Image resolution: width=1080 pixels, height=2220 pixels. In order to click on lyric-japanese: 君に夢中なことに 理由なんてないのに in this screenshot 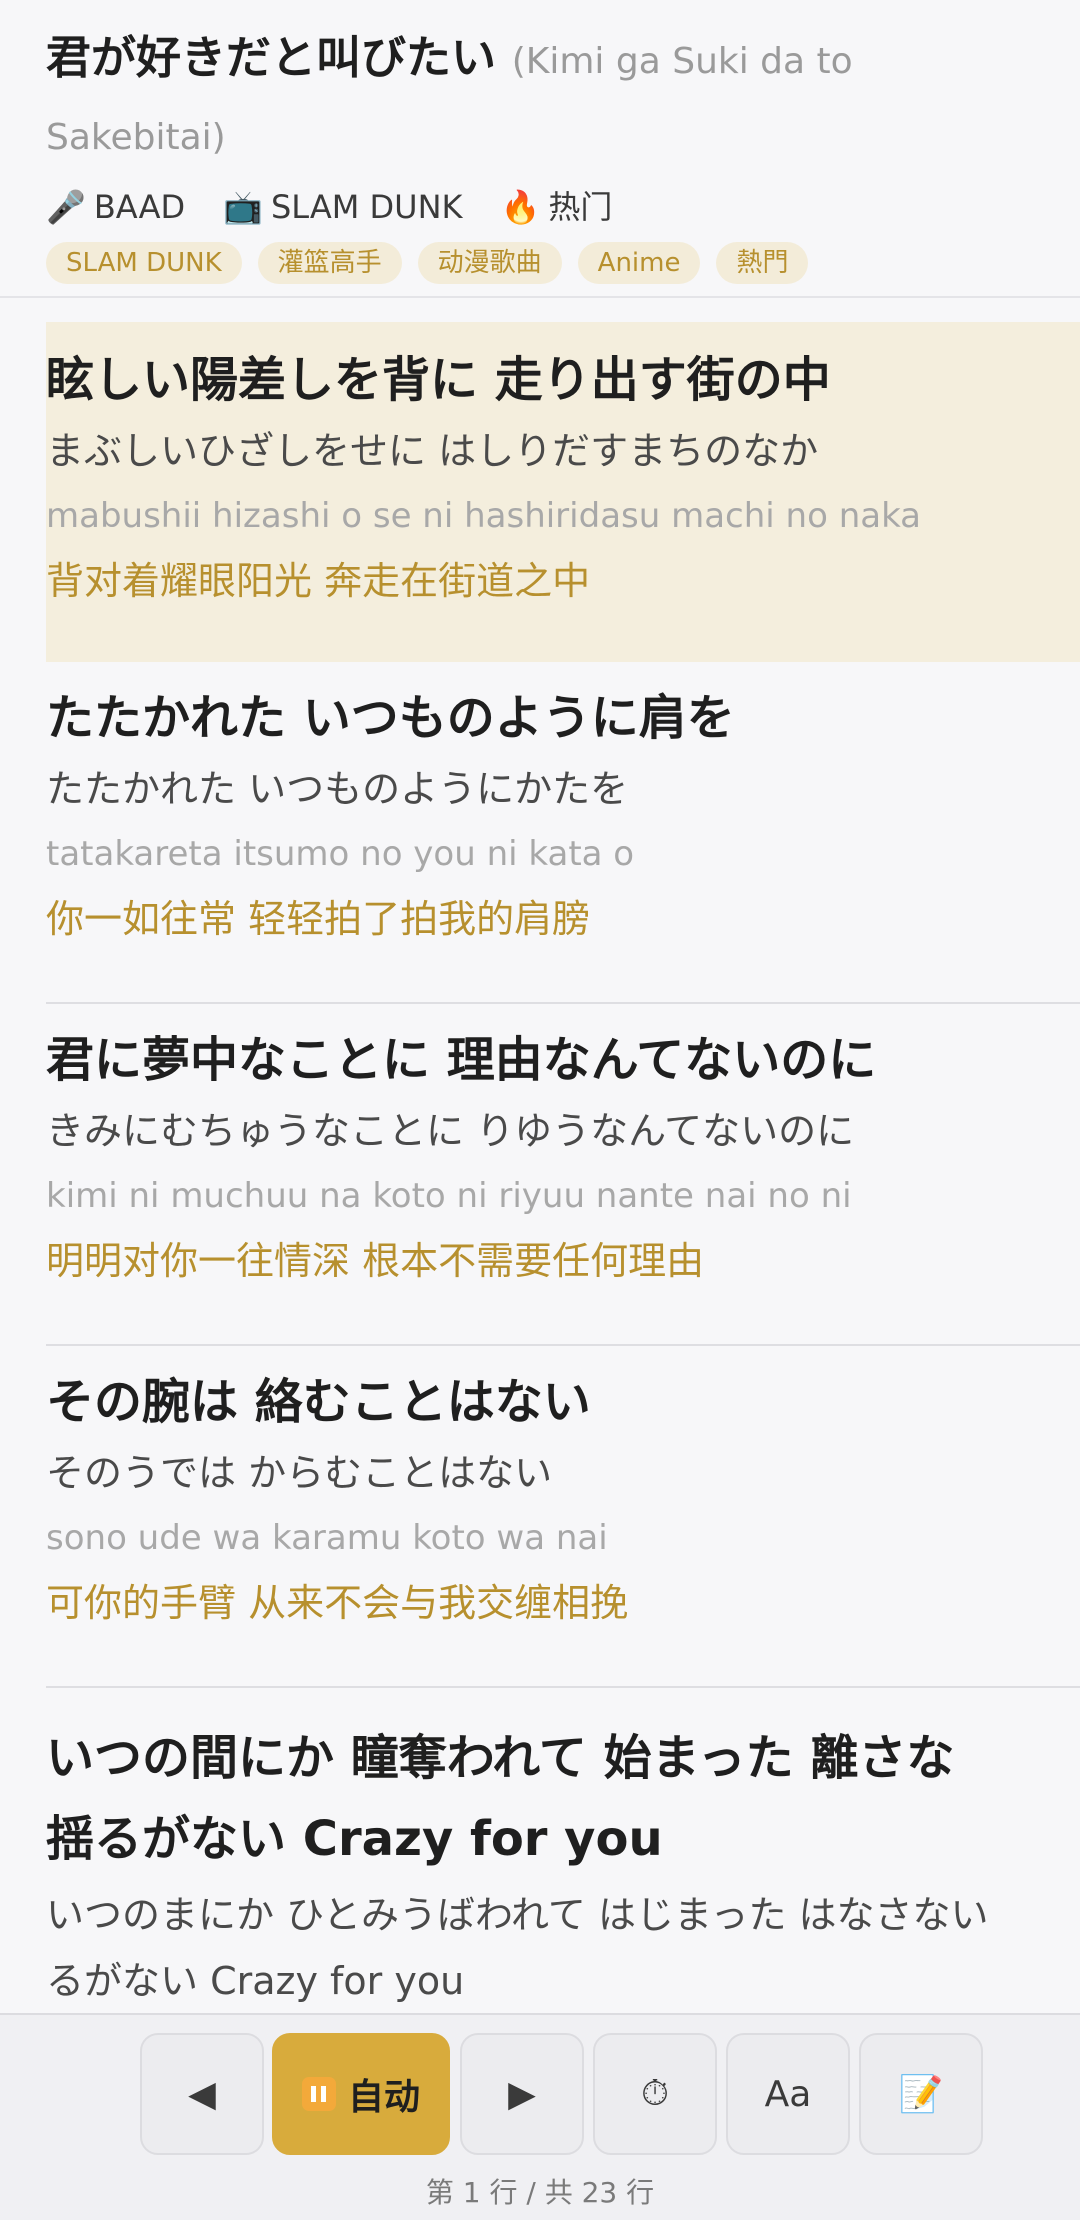, I will do `click(461, 1060)`.